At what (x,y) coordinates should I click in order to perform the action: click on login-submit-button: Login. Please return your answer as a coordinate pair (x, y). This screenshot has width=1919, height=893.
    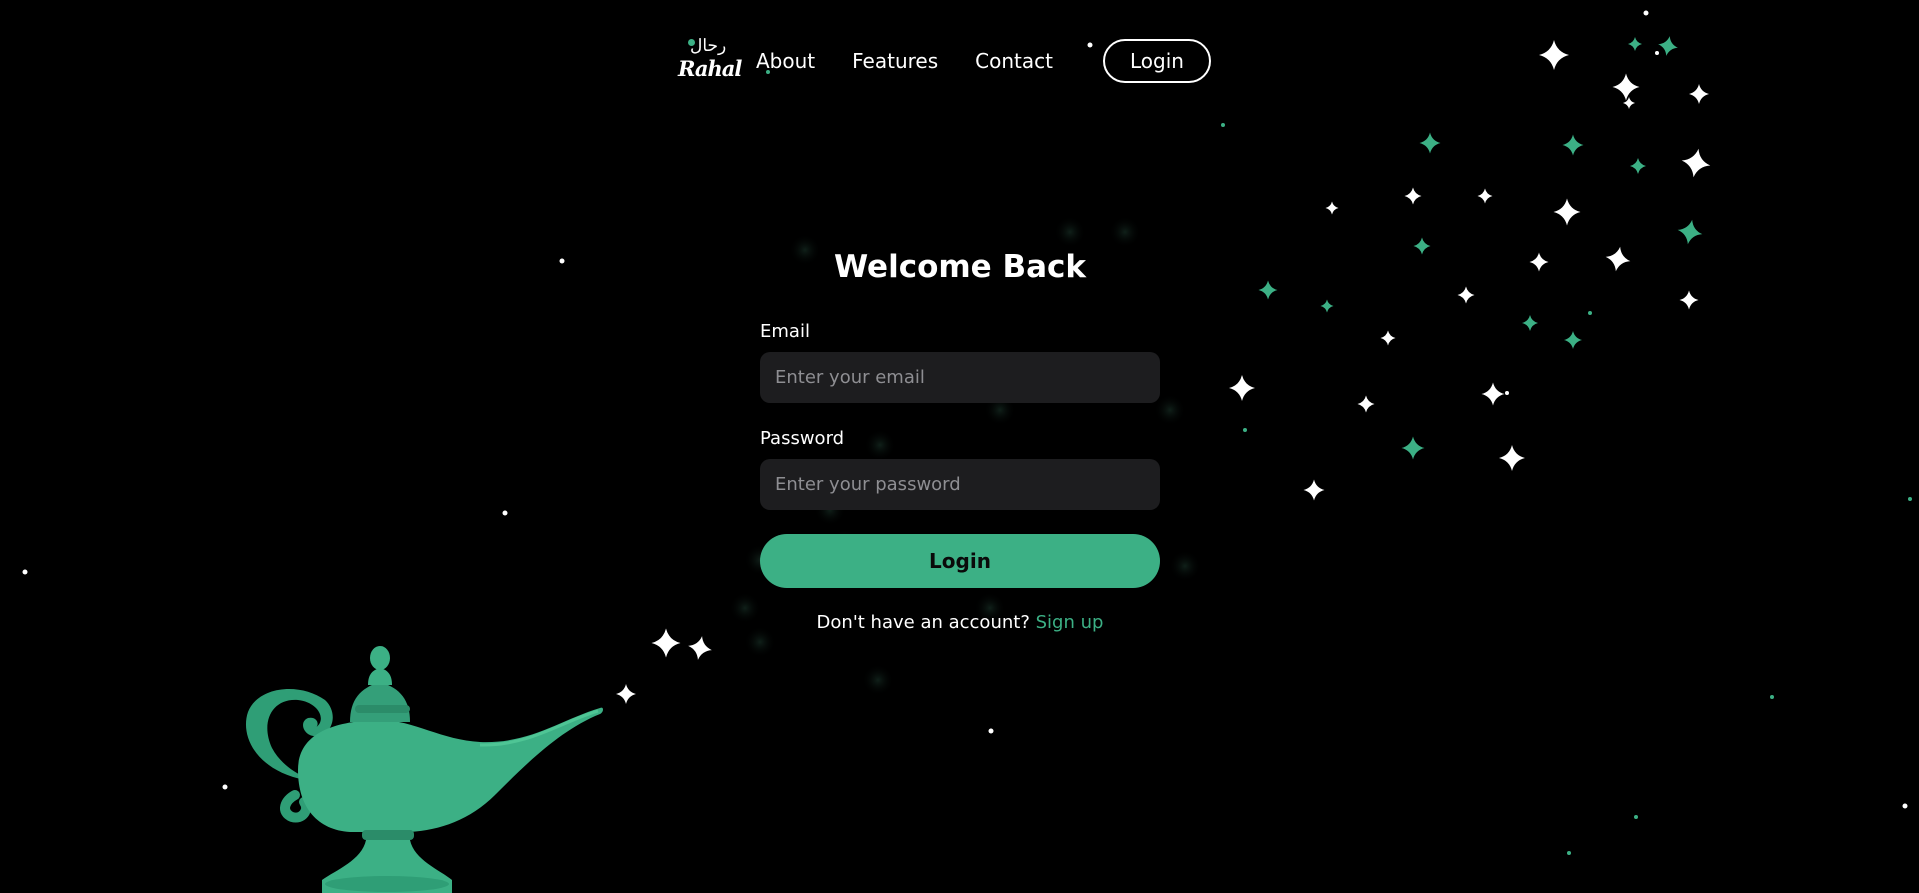
    Looking at the image, I should click on (960, 561).